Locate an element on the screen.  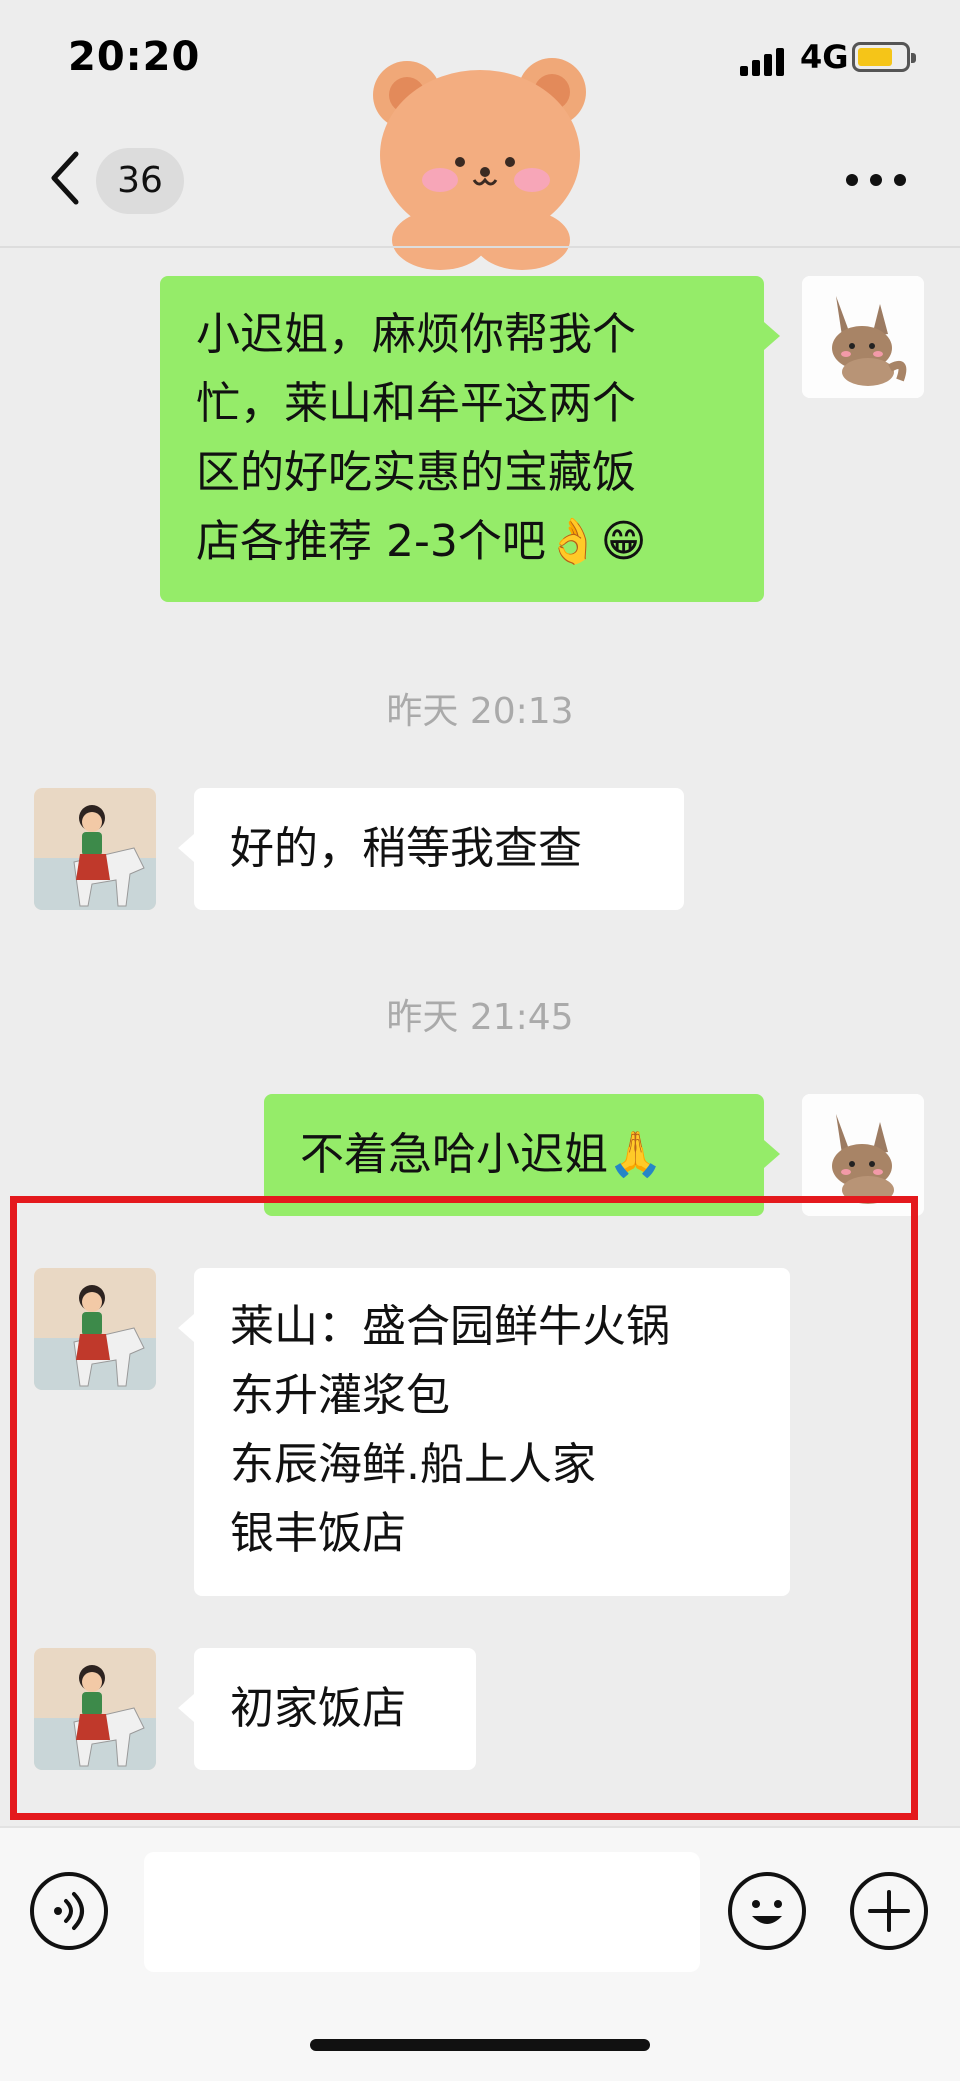
unread-count-badge: 36 is located at coordinates (140, 181).